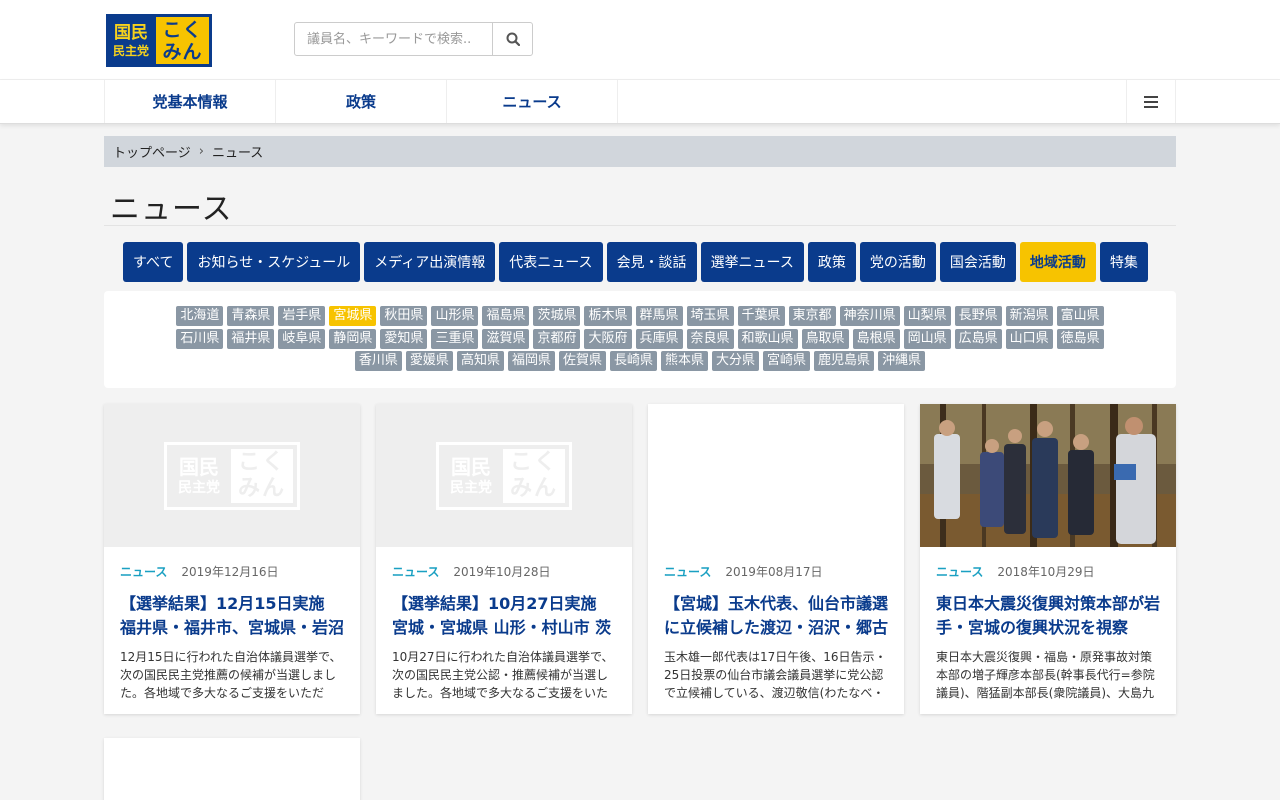 The height and width of the screenshot is (800, 1280). What do you see at coordinates (531, 361) in the screenshot?
I see `prefecture-tag: 福岡県` at bounding box center [531, 361].